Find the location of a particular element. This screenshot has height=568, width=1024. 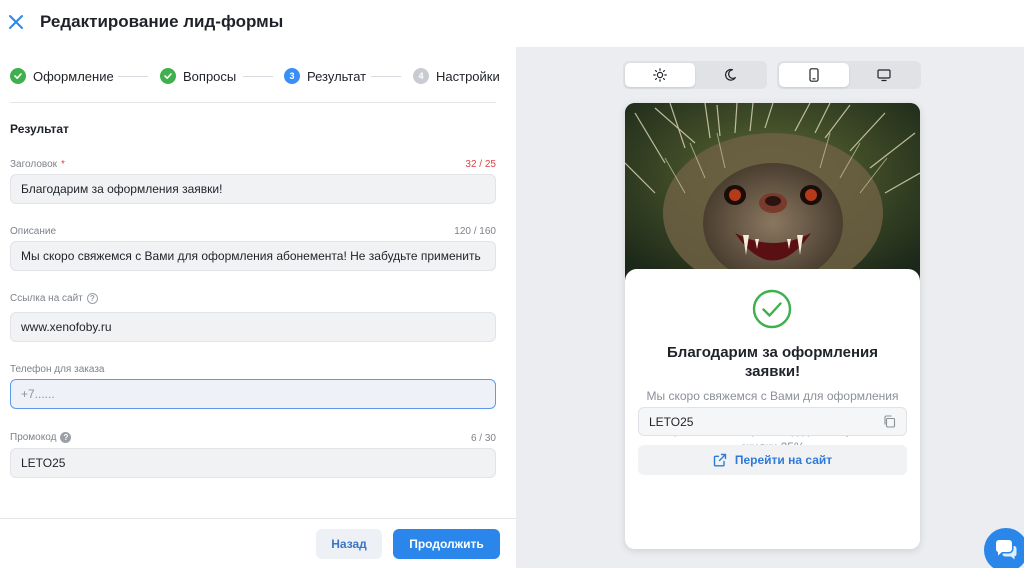

promo-code-text: LETO25 is located at coordinates (671, 421).